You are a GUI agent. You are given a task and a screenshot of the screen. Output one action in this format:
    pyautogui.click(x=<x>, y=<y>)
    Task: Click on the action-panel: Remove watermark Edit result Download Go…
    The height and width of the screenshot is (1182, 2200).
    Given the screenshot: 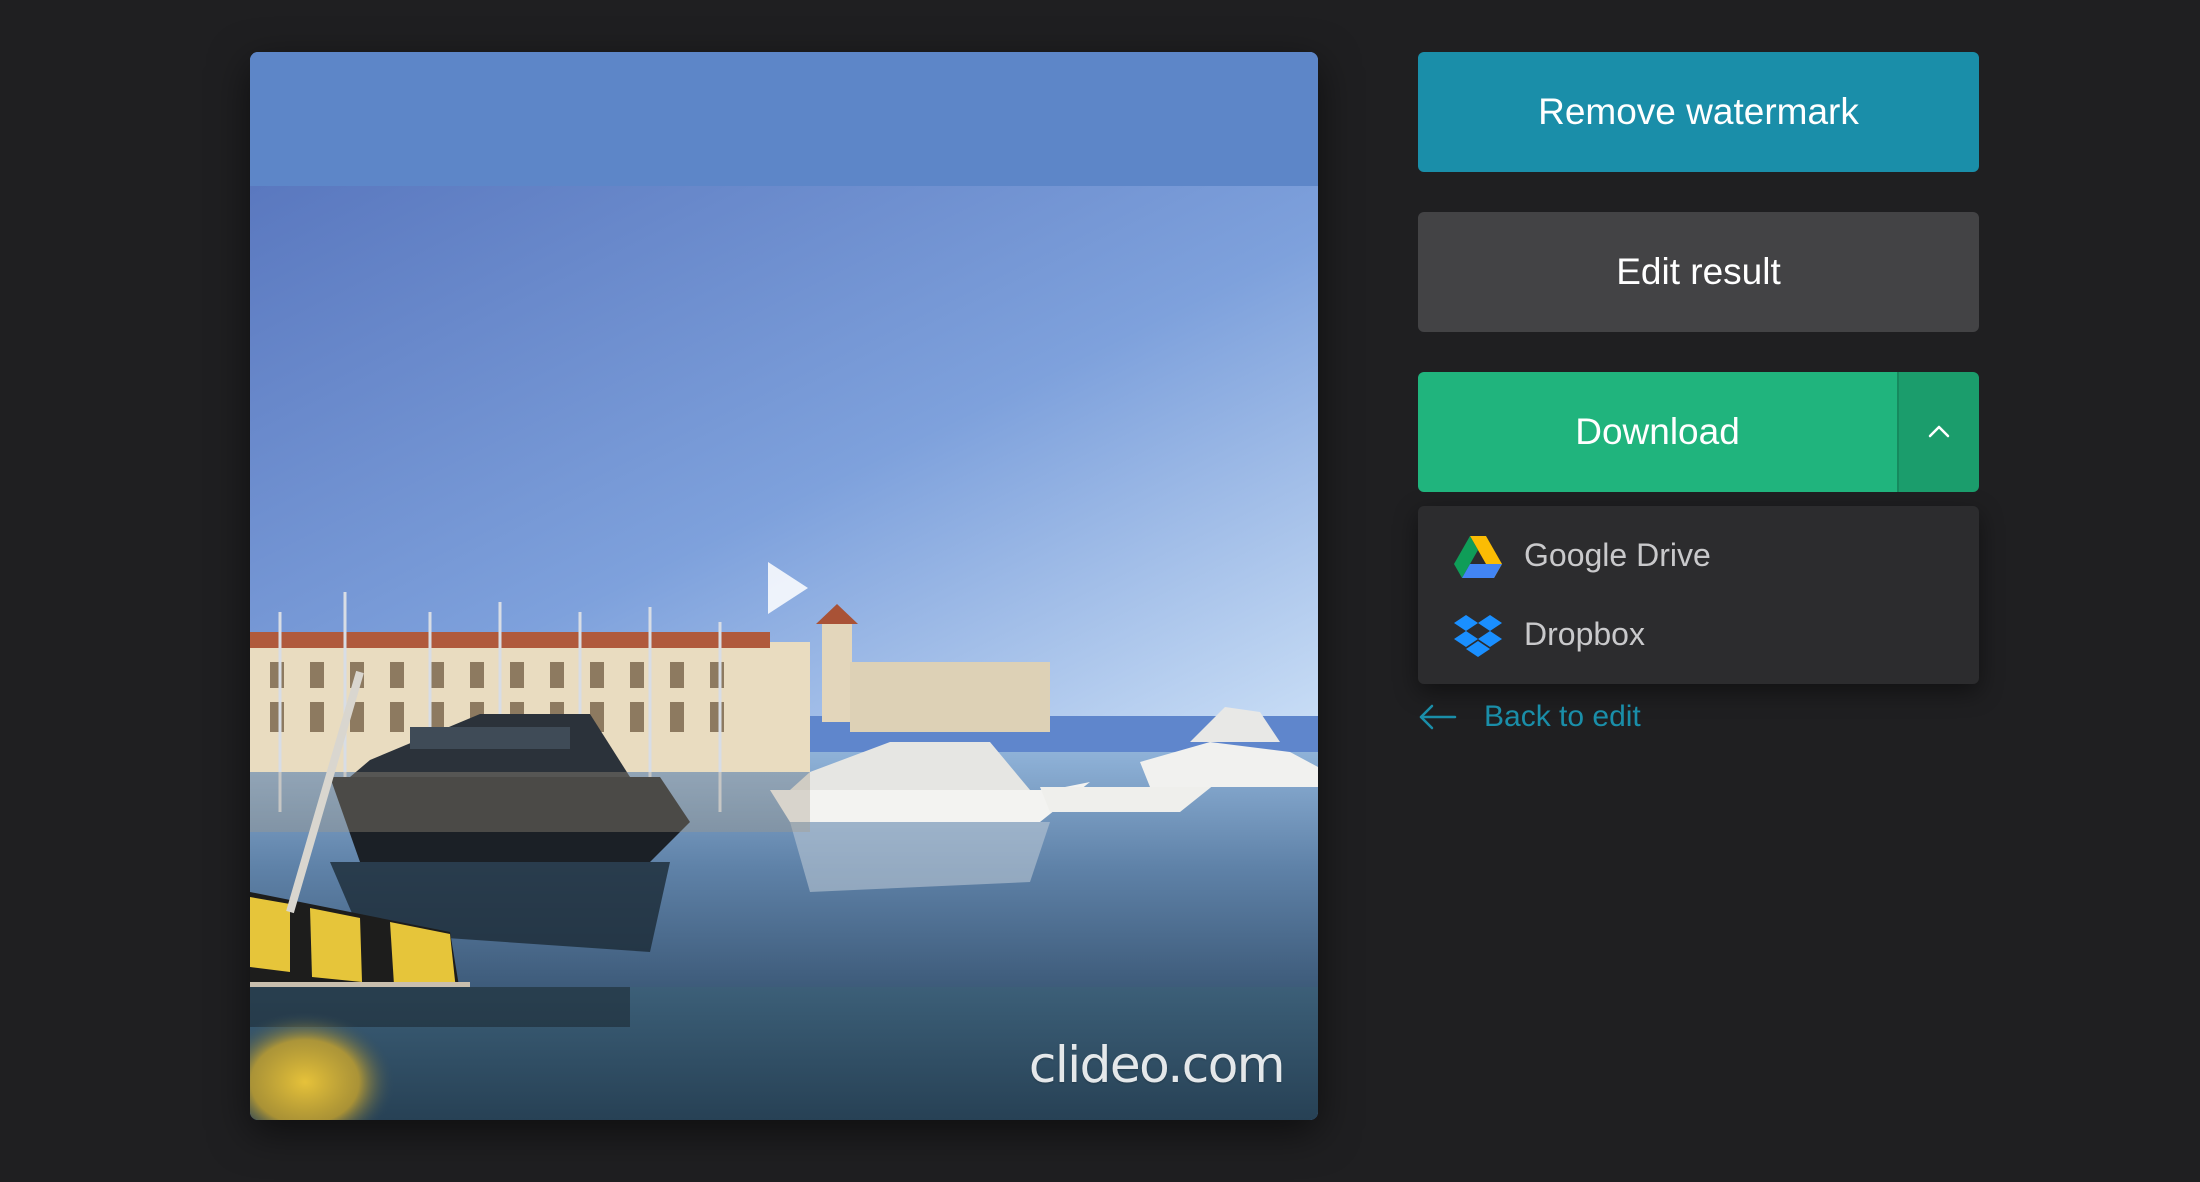 What is the action you would take?
    pyautogui.click(x=1698, y=368)
    